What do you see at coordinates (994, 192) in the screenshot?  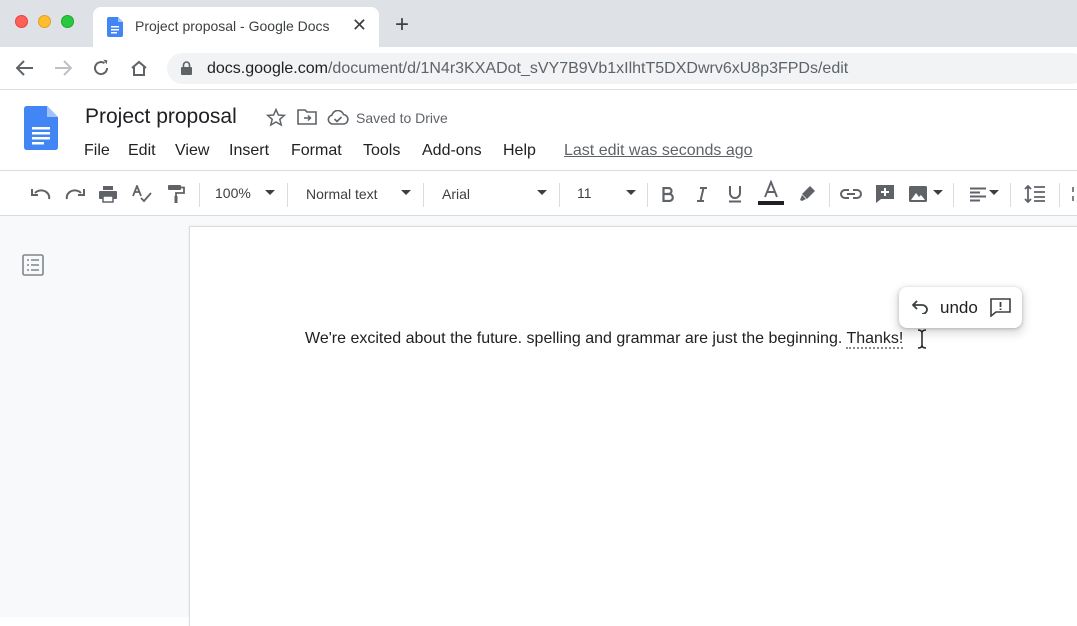 I see `align-dropdown-icon` at bounding box center [994, 192].